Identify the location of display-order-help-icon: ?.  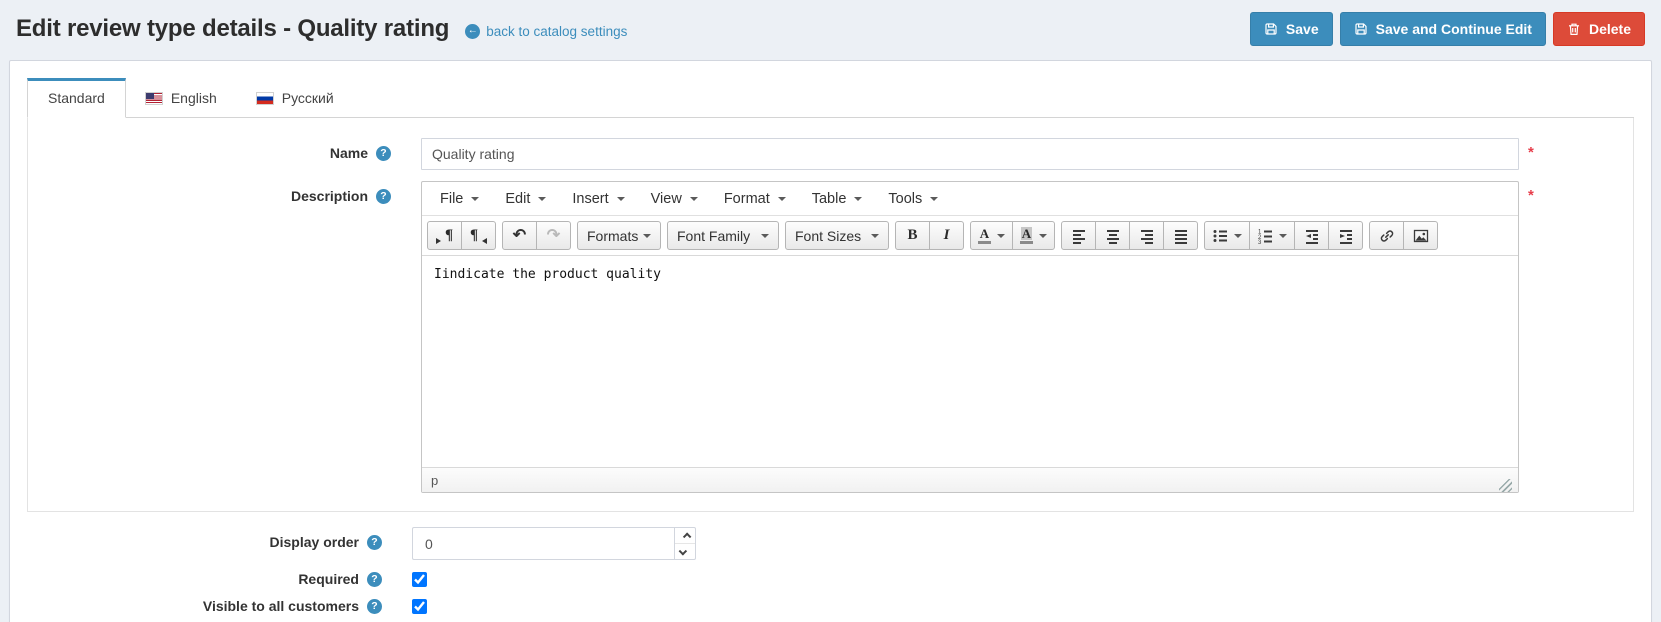
(374, 542).